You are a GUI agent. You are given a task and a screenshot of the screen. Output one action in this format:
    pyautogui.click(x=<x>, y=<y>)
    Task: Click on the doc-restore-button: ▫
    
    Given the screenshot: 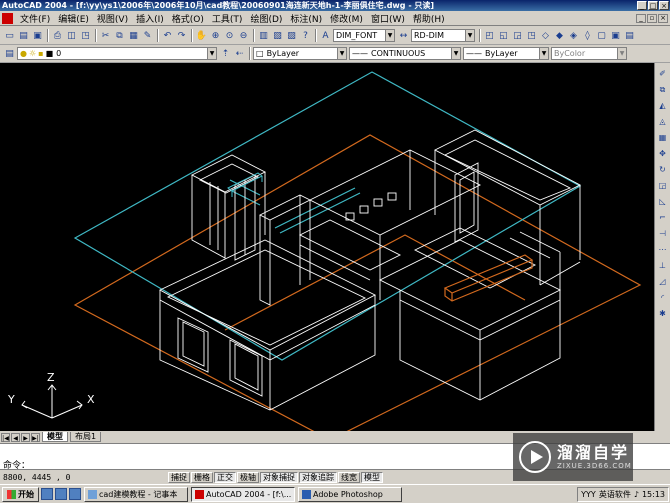 What is the action you would take?
    pyautogui.click(x=652, y=18)
    